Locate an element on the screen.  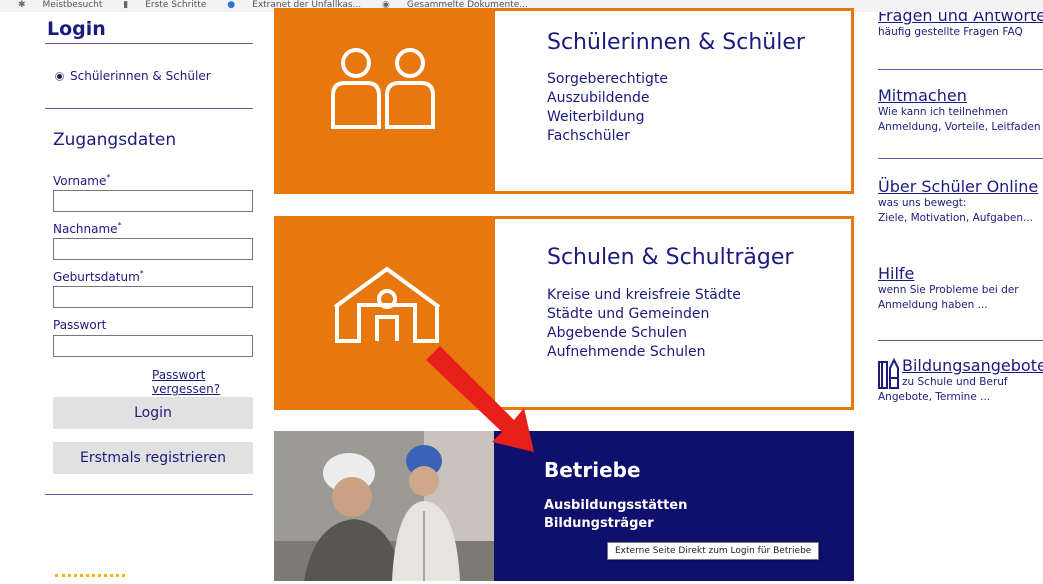
bookmark-icon: ▮ is located at coordinates (126, 5).